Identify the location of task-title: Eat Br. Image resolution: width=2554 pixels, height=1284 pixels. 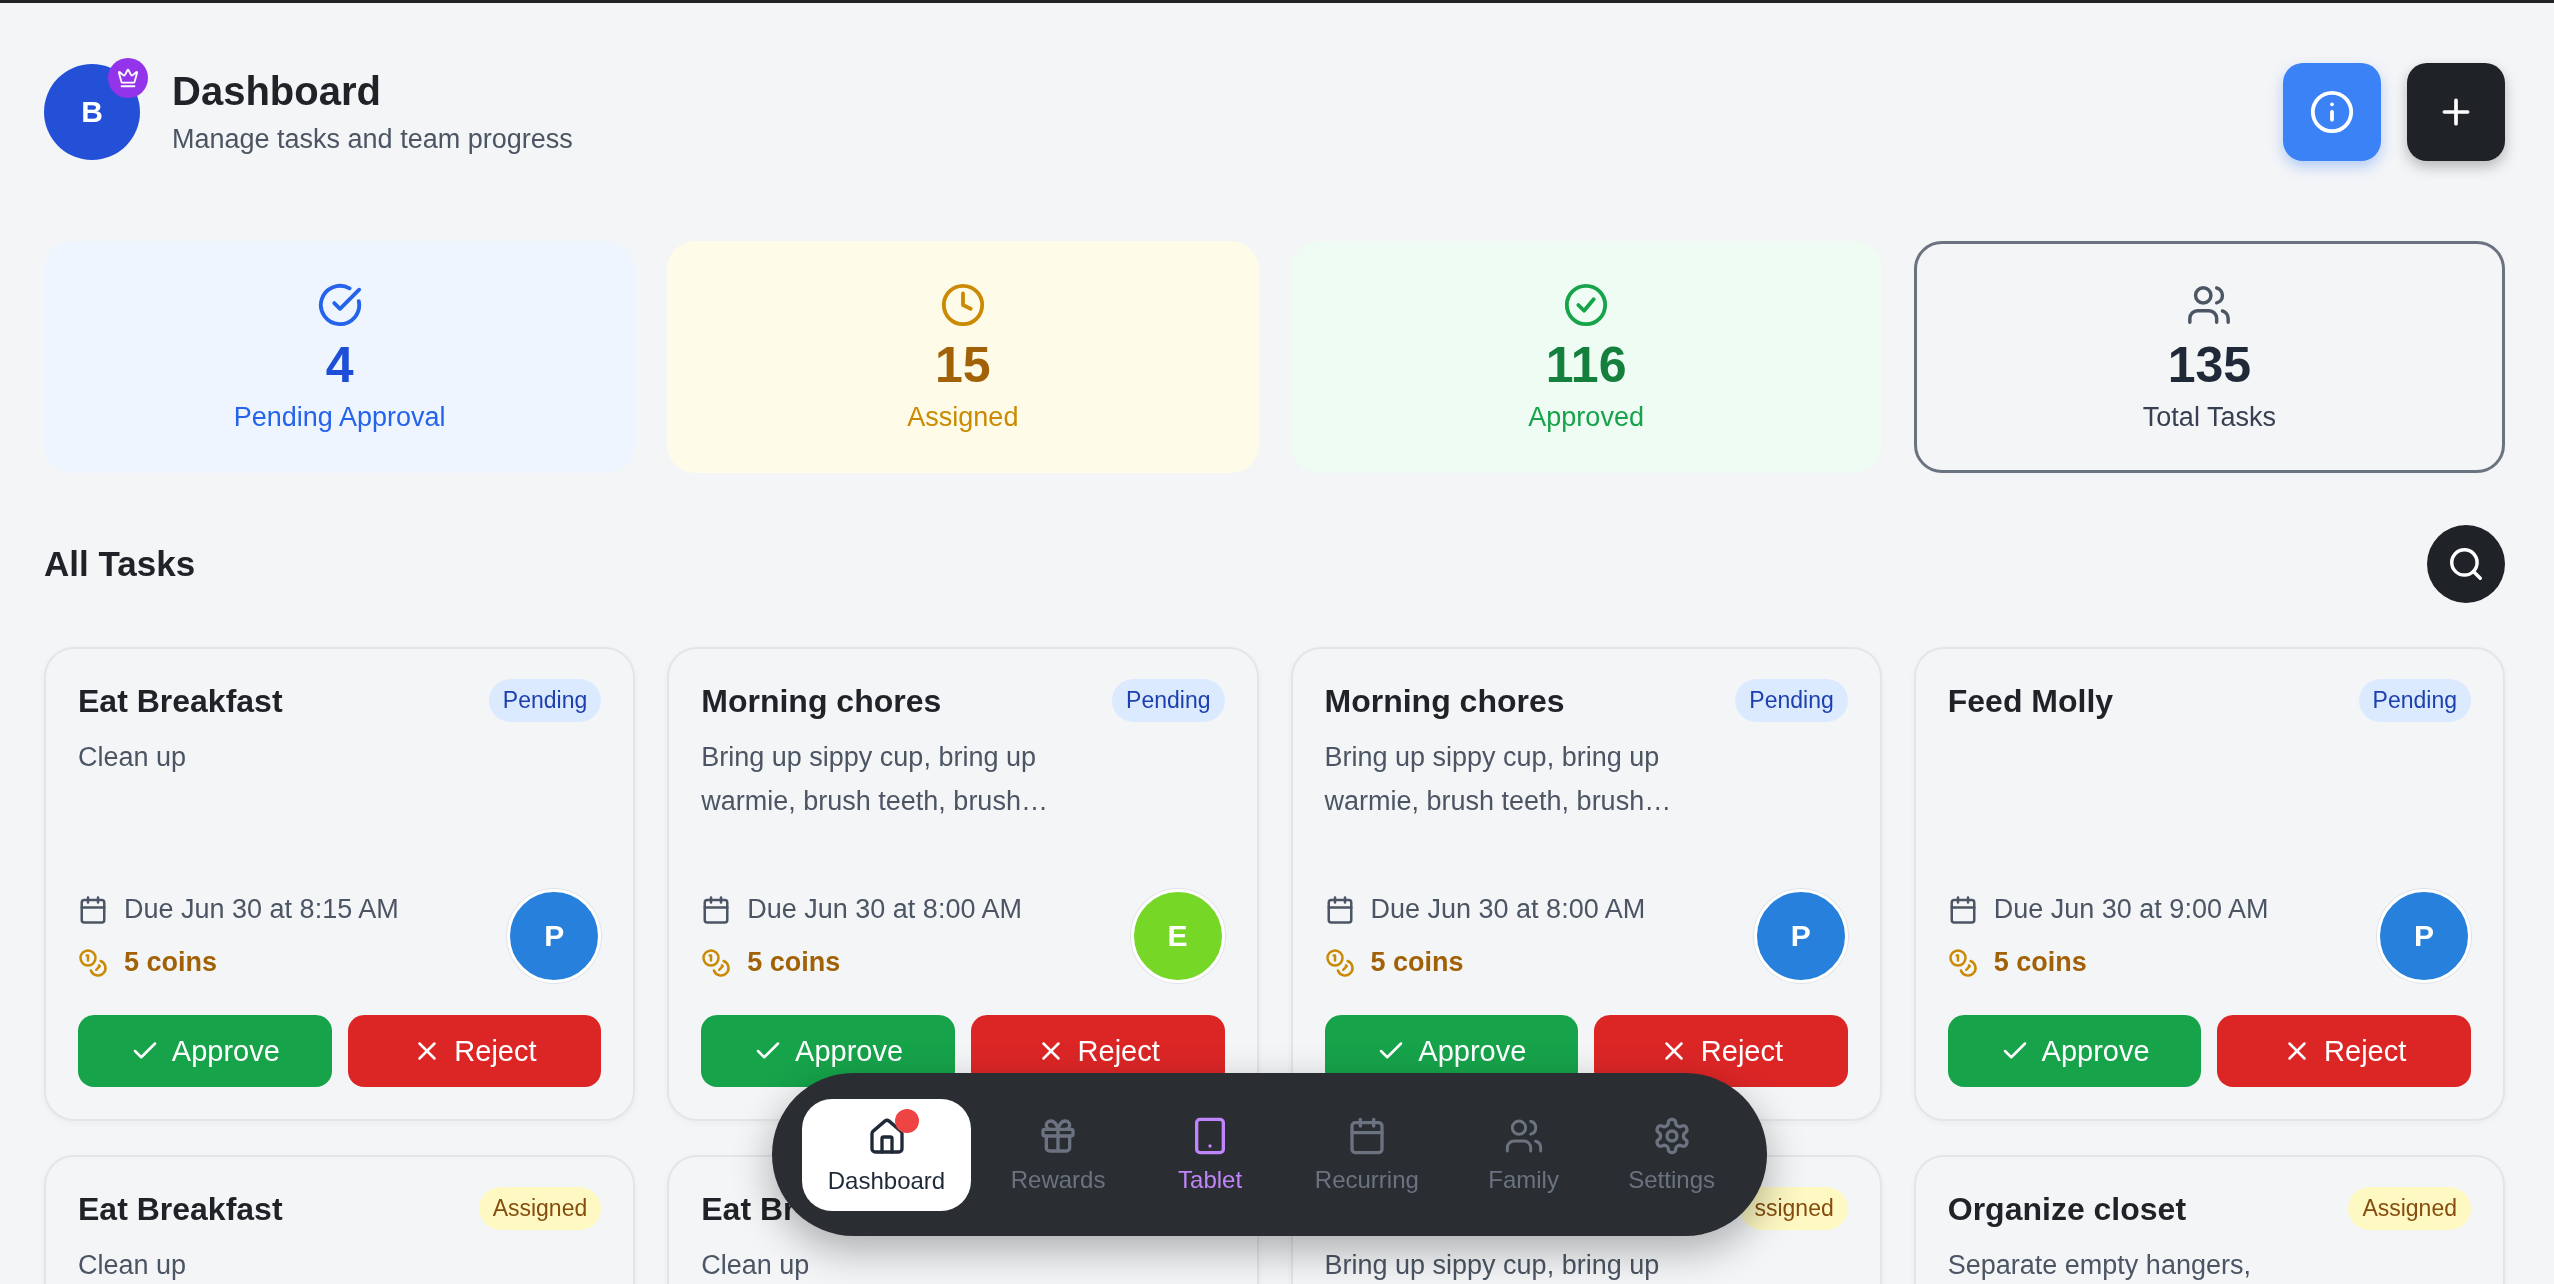
(748, 1209).